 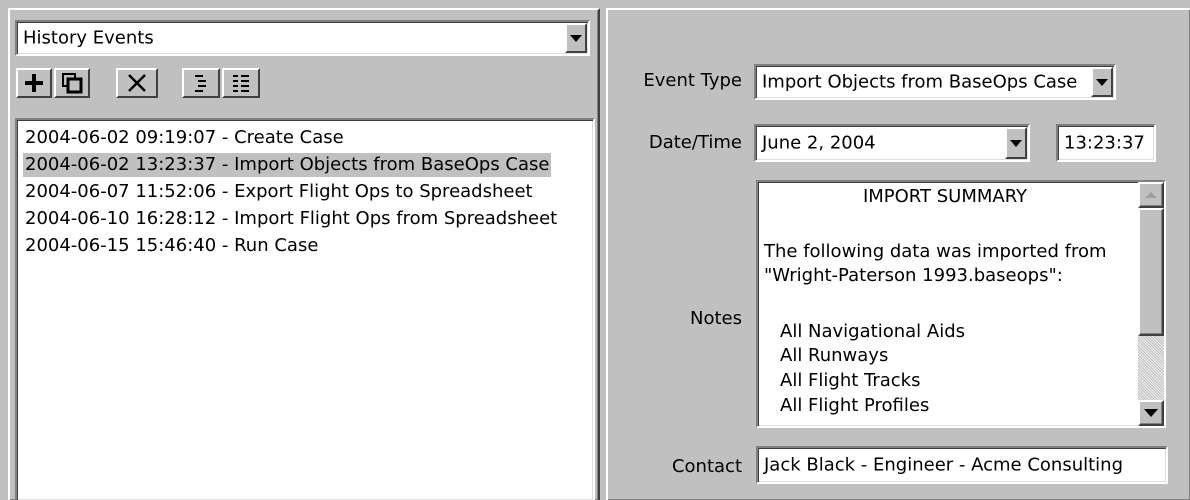 What do you see at coordinates (1151, 272) in the screenshot?
I see `scroll-thumb` at bounding box center [1151, 272].